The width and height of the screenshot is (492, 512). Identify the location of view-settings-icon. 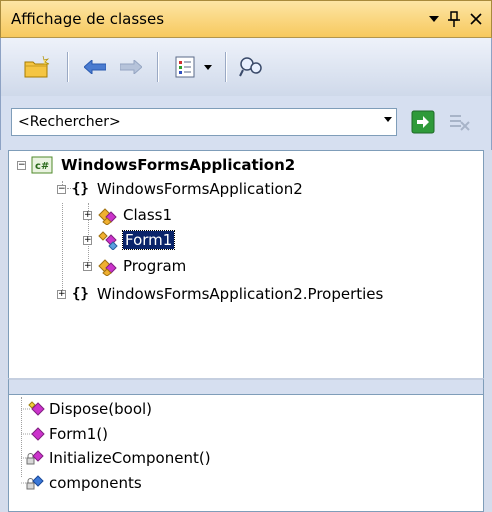
(185, 67).